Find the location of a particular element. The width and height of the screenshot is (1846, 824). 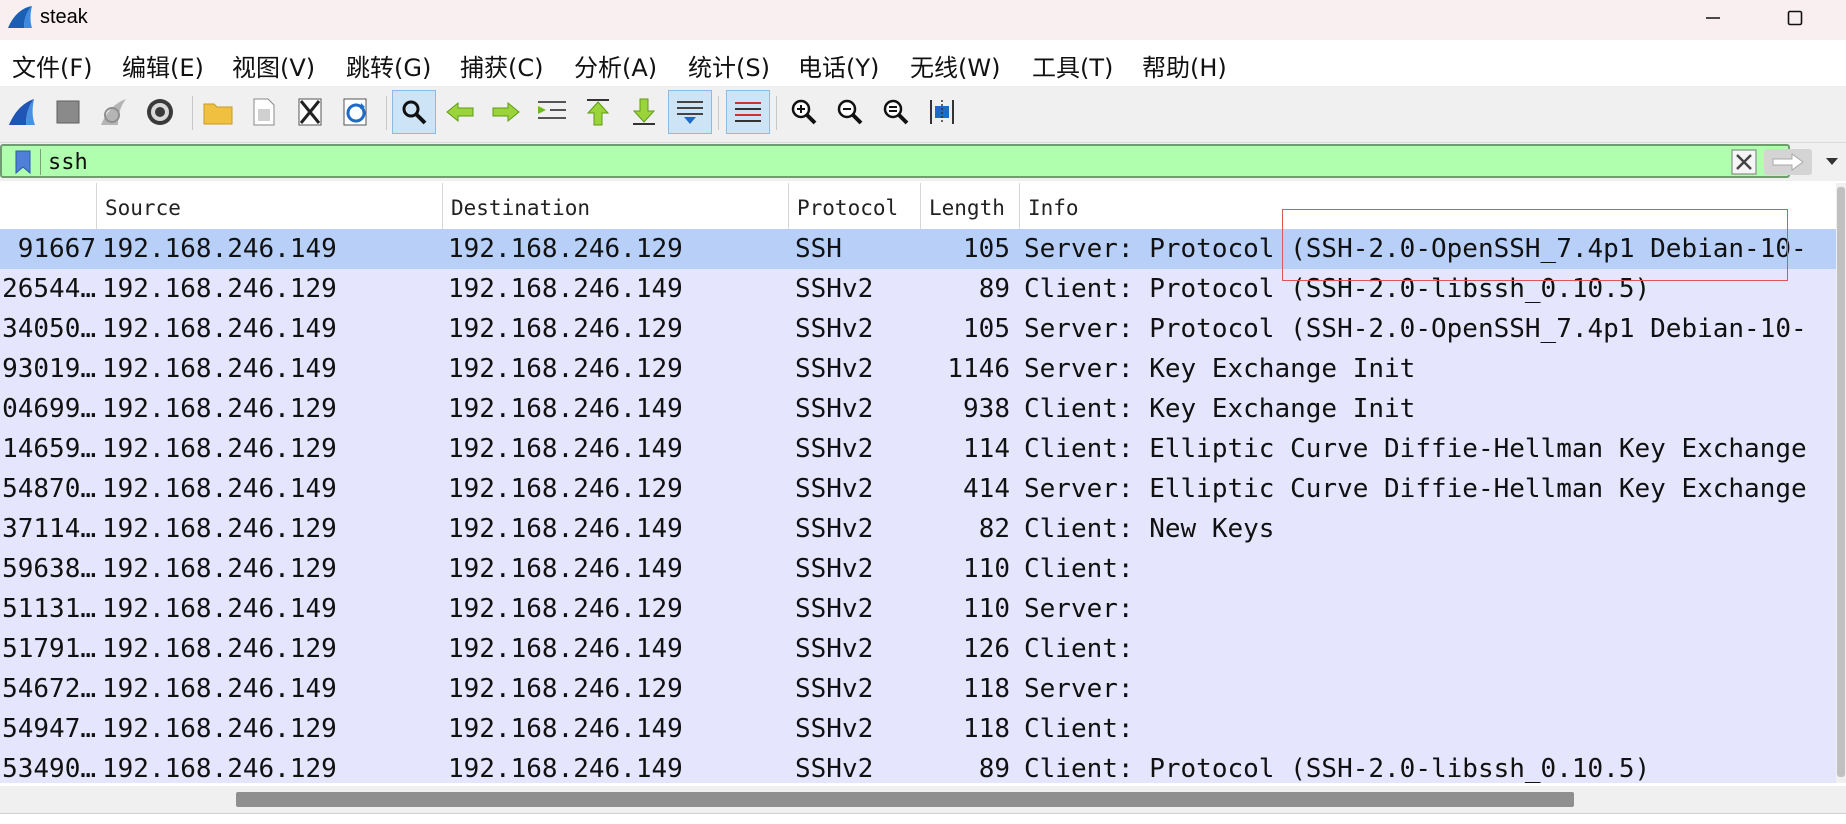

vertical-scrollbar is located at coordinates (1841, 483).